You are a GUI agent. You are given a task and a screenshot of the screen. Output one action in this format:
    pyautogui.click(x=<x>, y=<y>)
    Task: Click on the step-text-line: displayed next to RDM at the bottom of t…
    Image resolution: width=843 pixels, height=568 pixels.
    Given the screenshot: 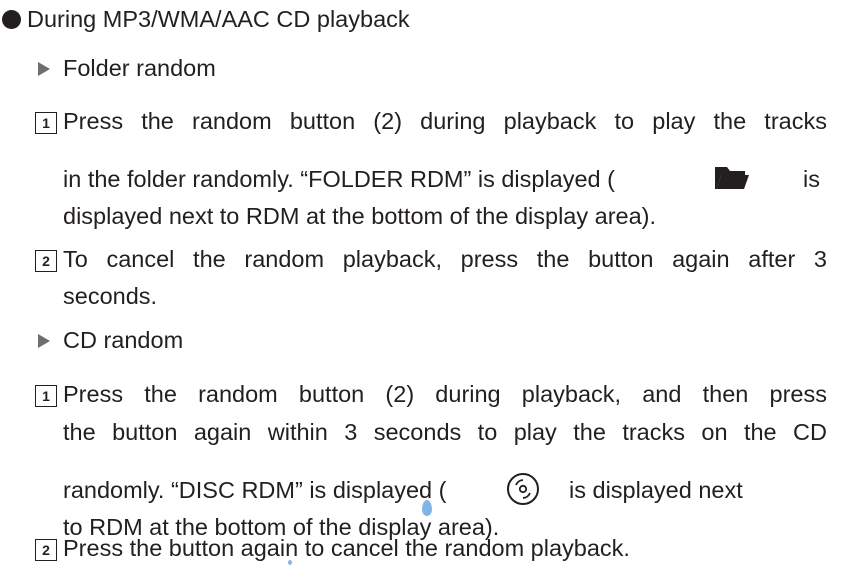 What is the action you would take?
    pyautogui.click(x=360, y=216)
    